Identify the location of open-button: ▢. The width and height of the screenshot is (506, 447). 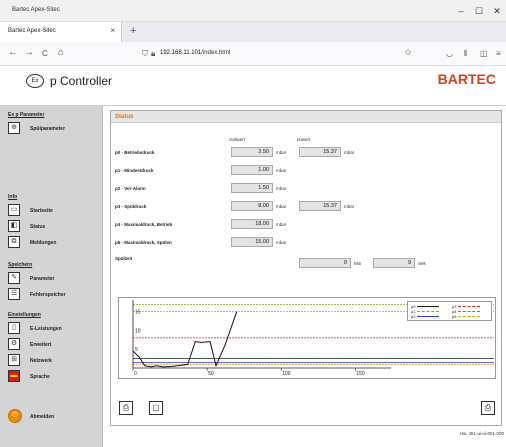
(156, 408).